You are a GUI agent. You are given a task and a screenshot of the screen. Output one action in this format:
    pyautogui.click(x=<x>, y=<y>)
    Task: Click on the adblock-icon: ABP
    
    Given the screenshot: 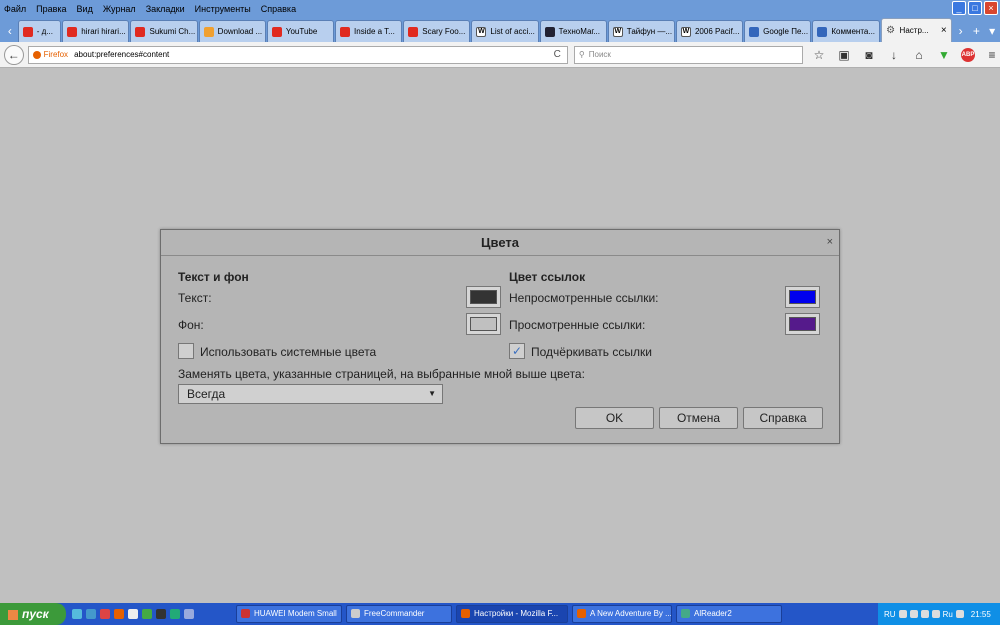 What is the action you would take?
    pyautogui.click(x=968, y=54)
    